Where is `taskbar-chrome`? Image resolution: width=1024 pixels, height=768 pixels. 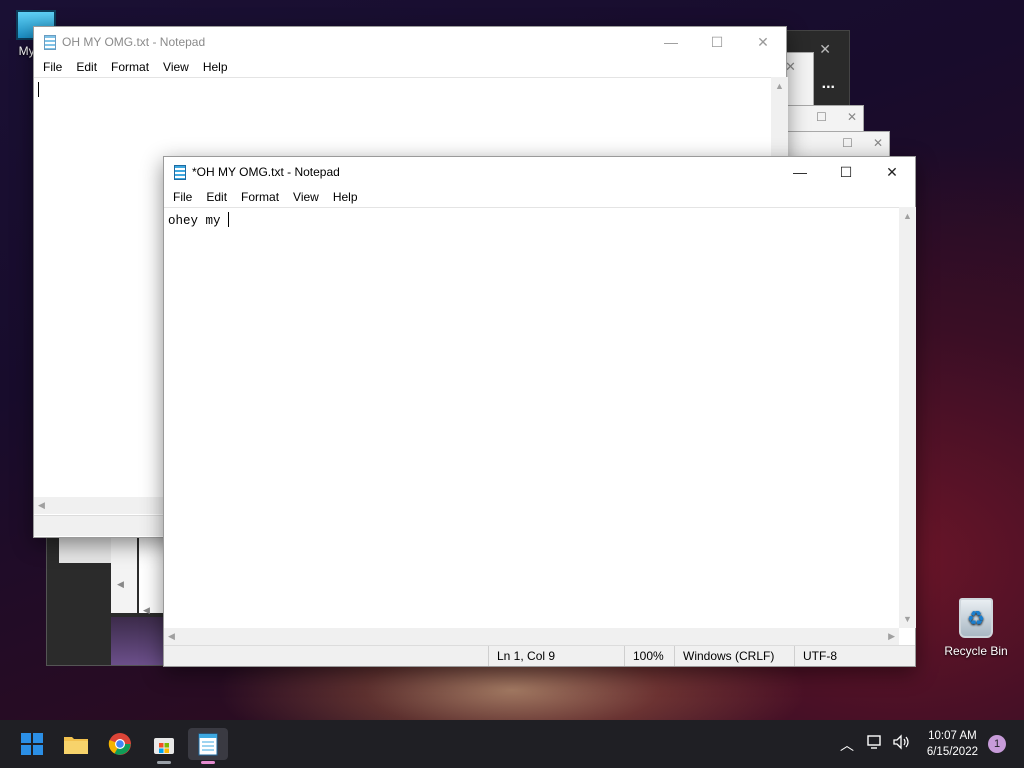
taskbar-chrome is located at coordinates (120, 744).